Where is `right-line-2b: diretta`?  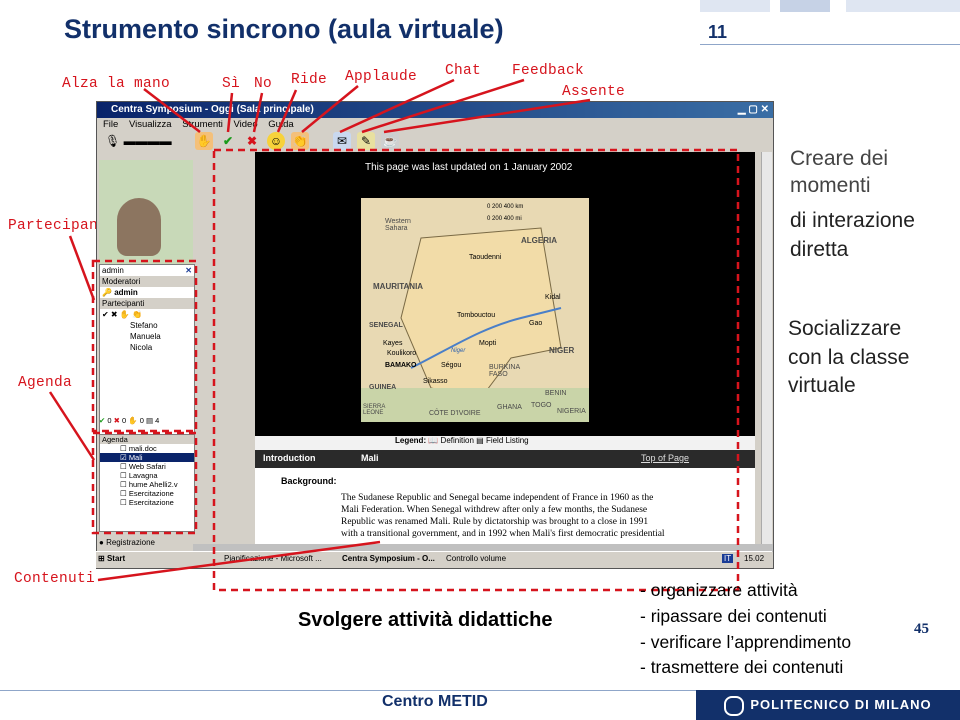
right-line-2b: diretta is located at coordinates (819, 249).